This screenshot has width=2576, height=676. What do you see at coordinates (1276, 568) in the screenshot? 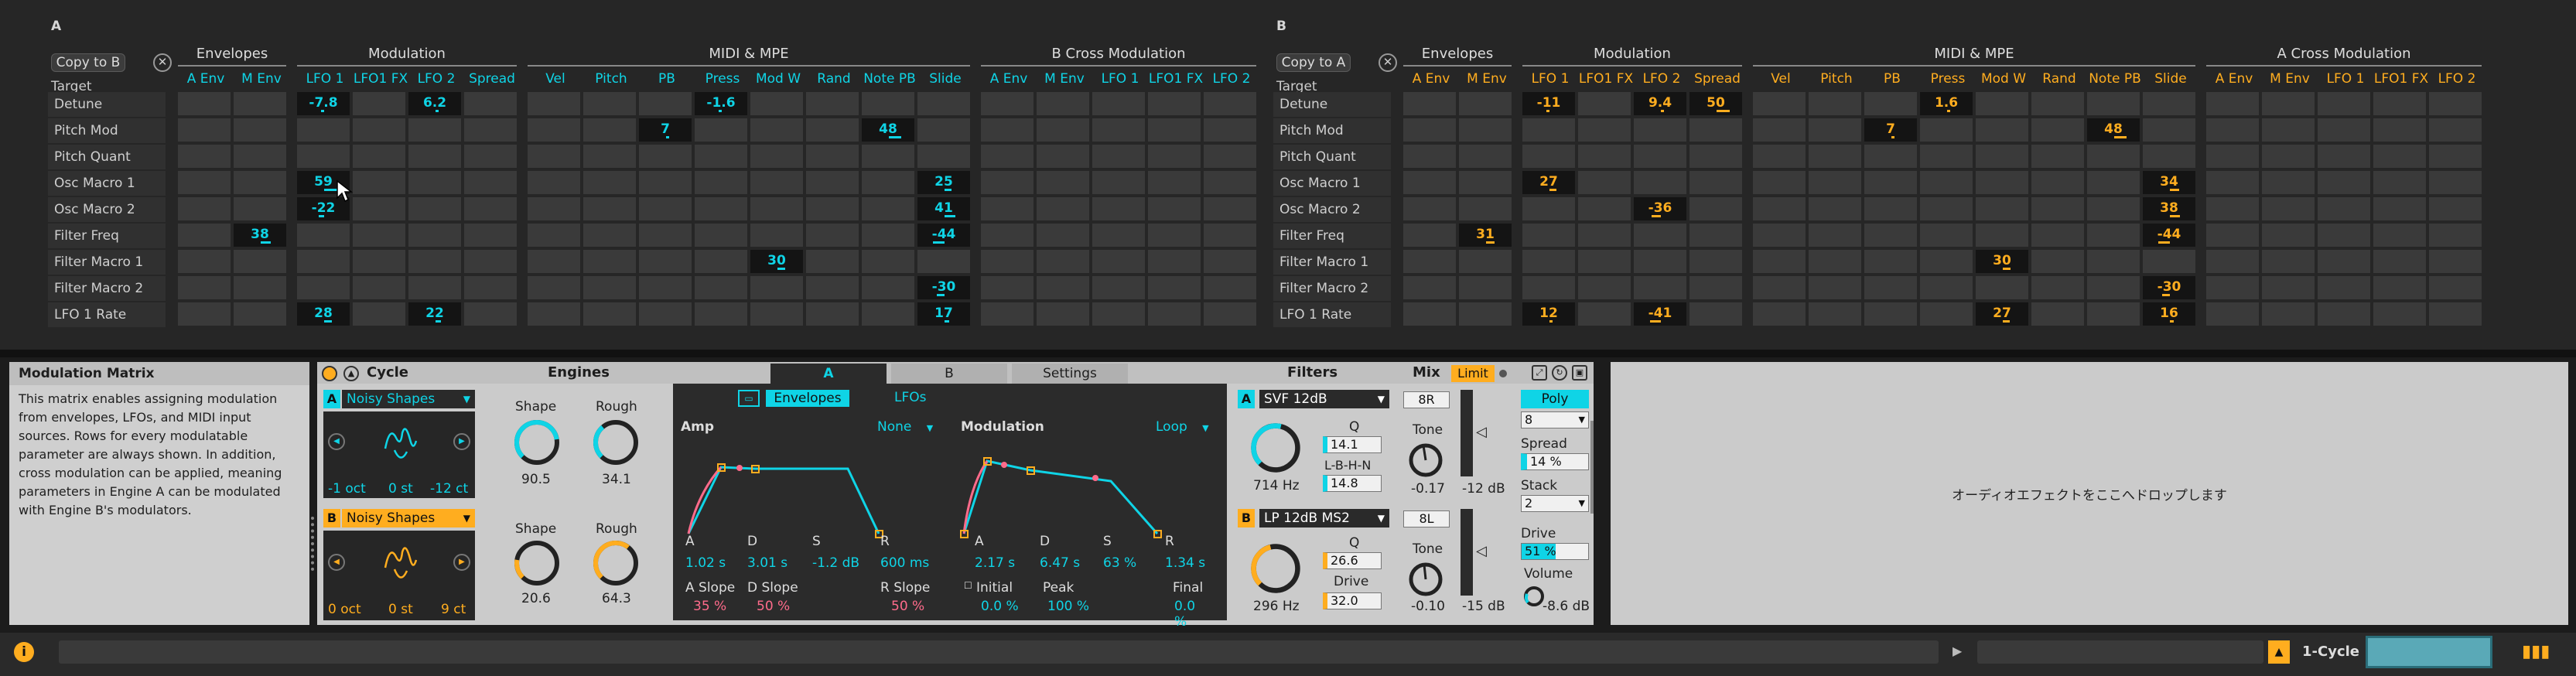
I see `filter-b-freq-knob` at bounding box center [1276, 568].